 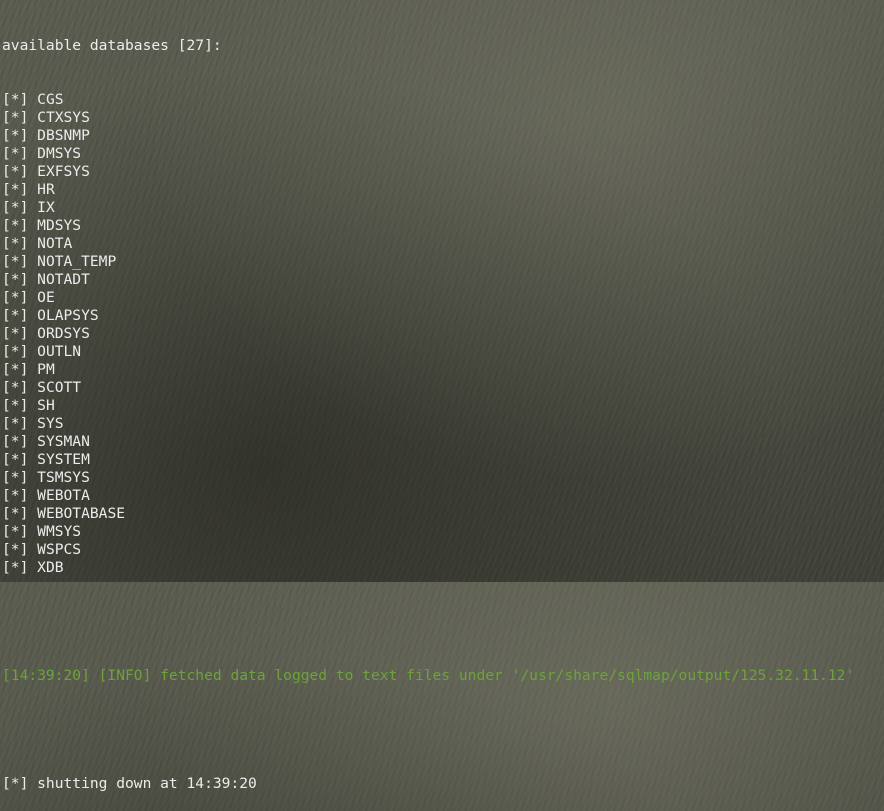 I want to click on database-name: CGS, so click(x=50, y=99).